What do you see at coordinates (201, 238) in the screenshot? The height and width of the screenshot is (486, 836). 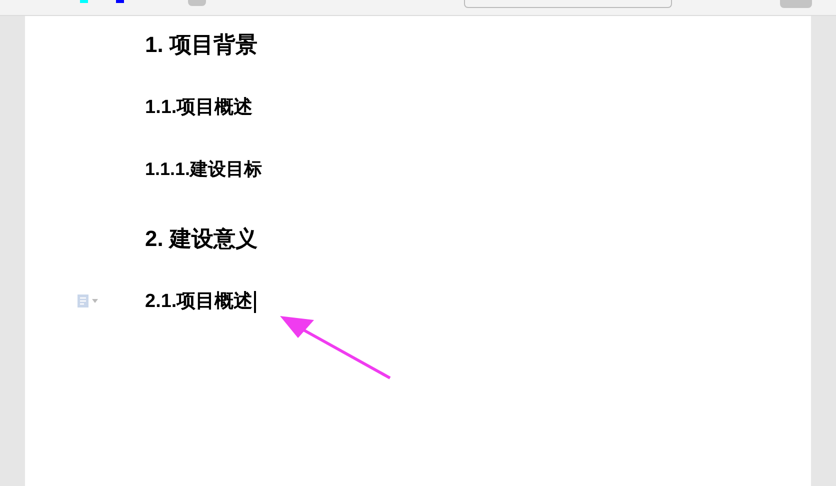 I see `heading-text: 2. 建设意义` at bounding box center [201, 238].